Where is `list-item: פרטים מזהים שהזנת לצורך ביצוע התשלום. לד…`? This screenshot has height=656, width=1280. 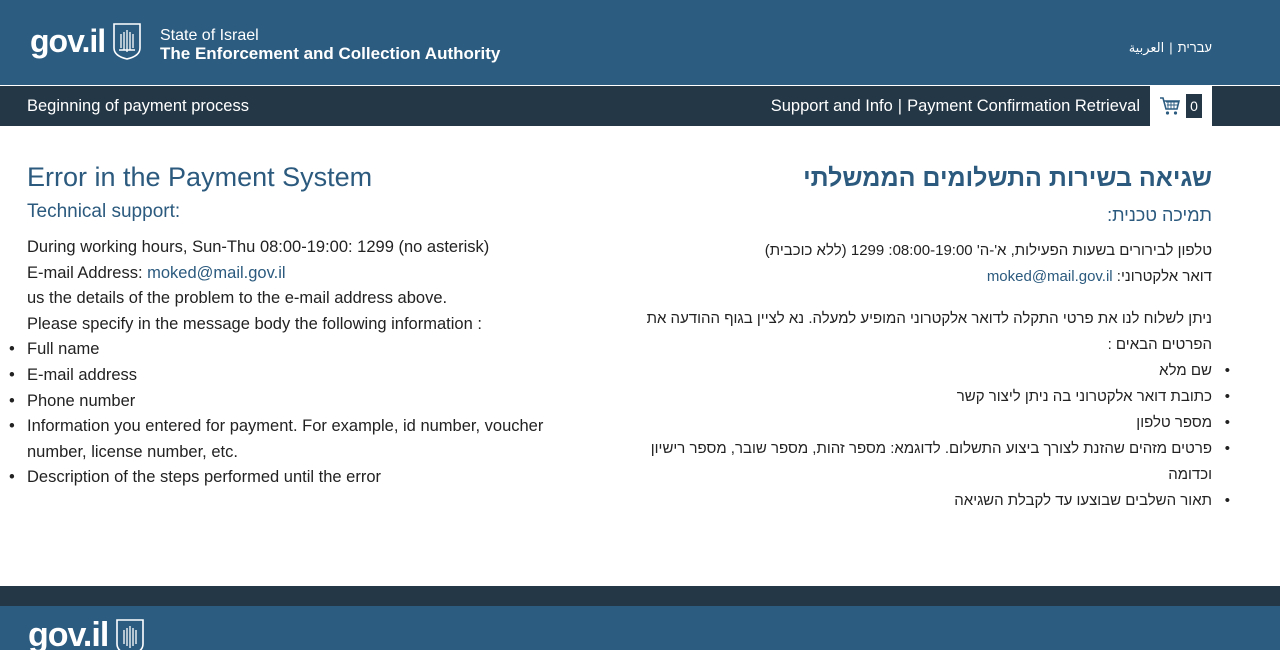
list-item: פרטים מזהים שהזנת לצורך ביצוע התשלום. לד… is located at coordinates (925, 462).